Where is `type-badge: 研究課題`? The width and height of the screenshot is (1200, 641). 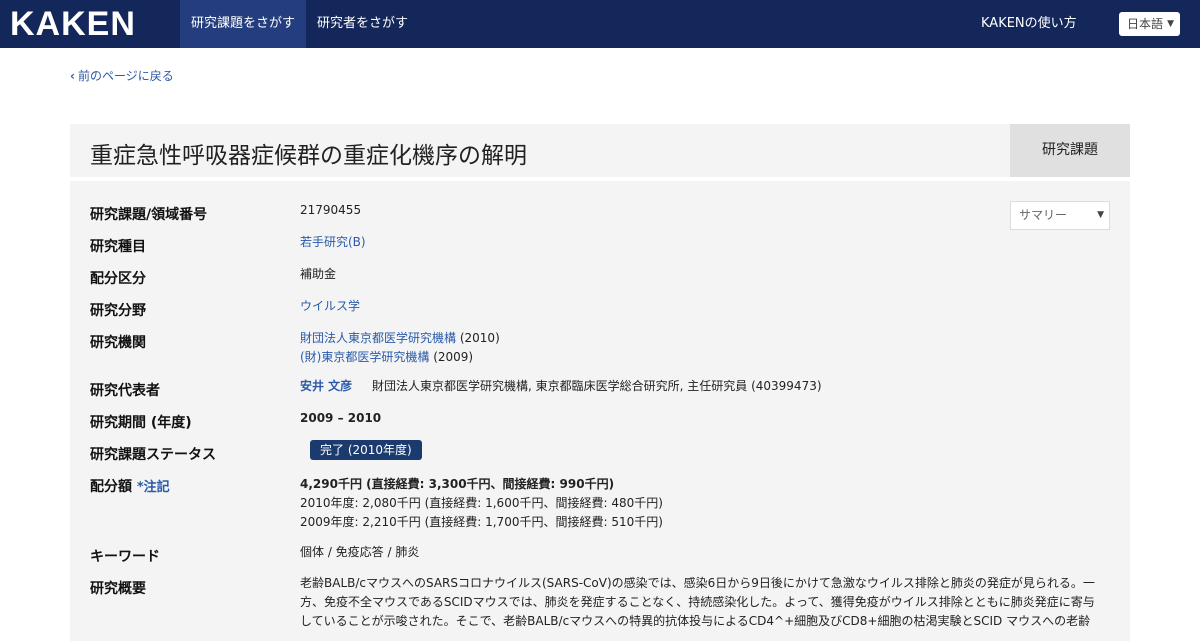 type-badge: 研究課題 is located at coordinates (1070, 150).